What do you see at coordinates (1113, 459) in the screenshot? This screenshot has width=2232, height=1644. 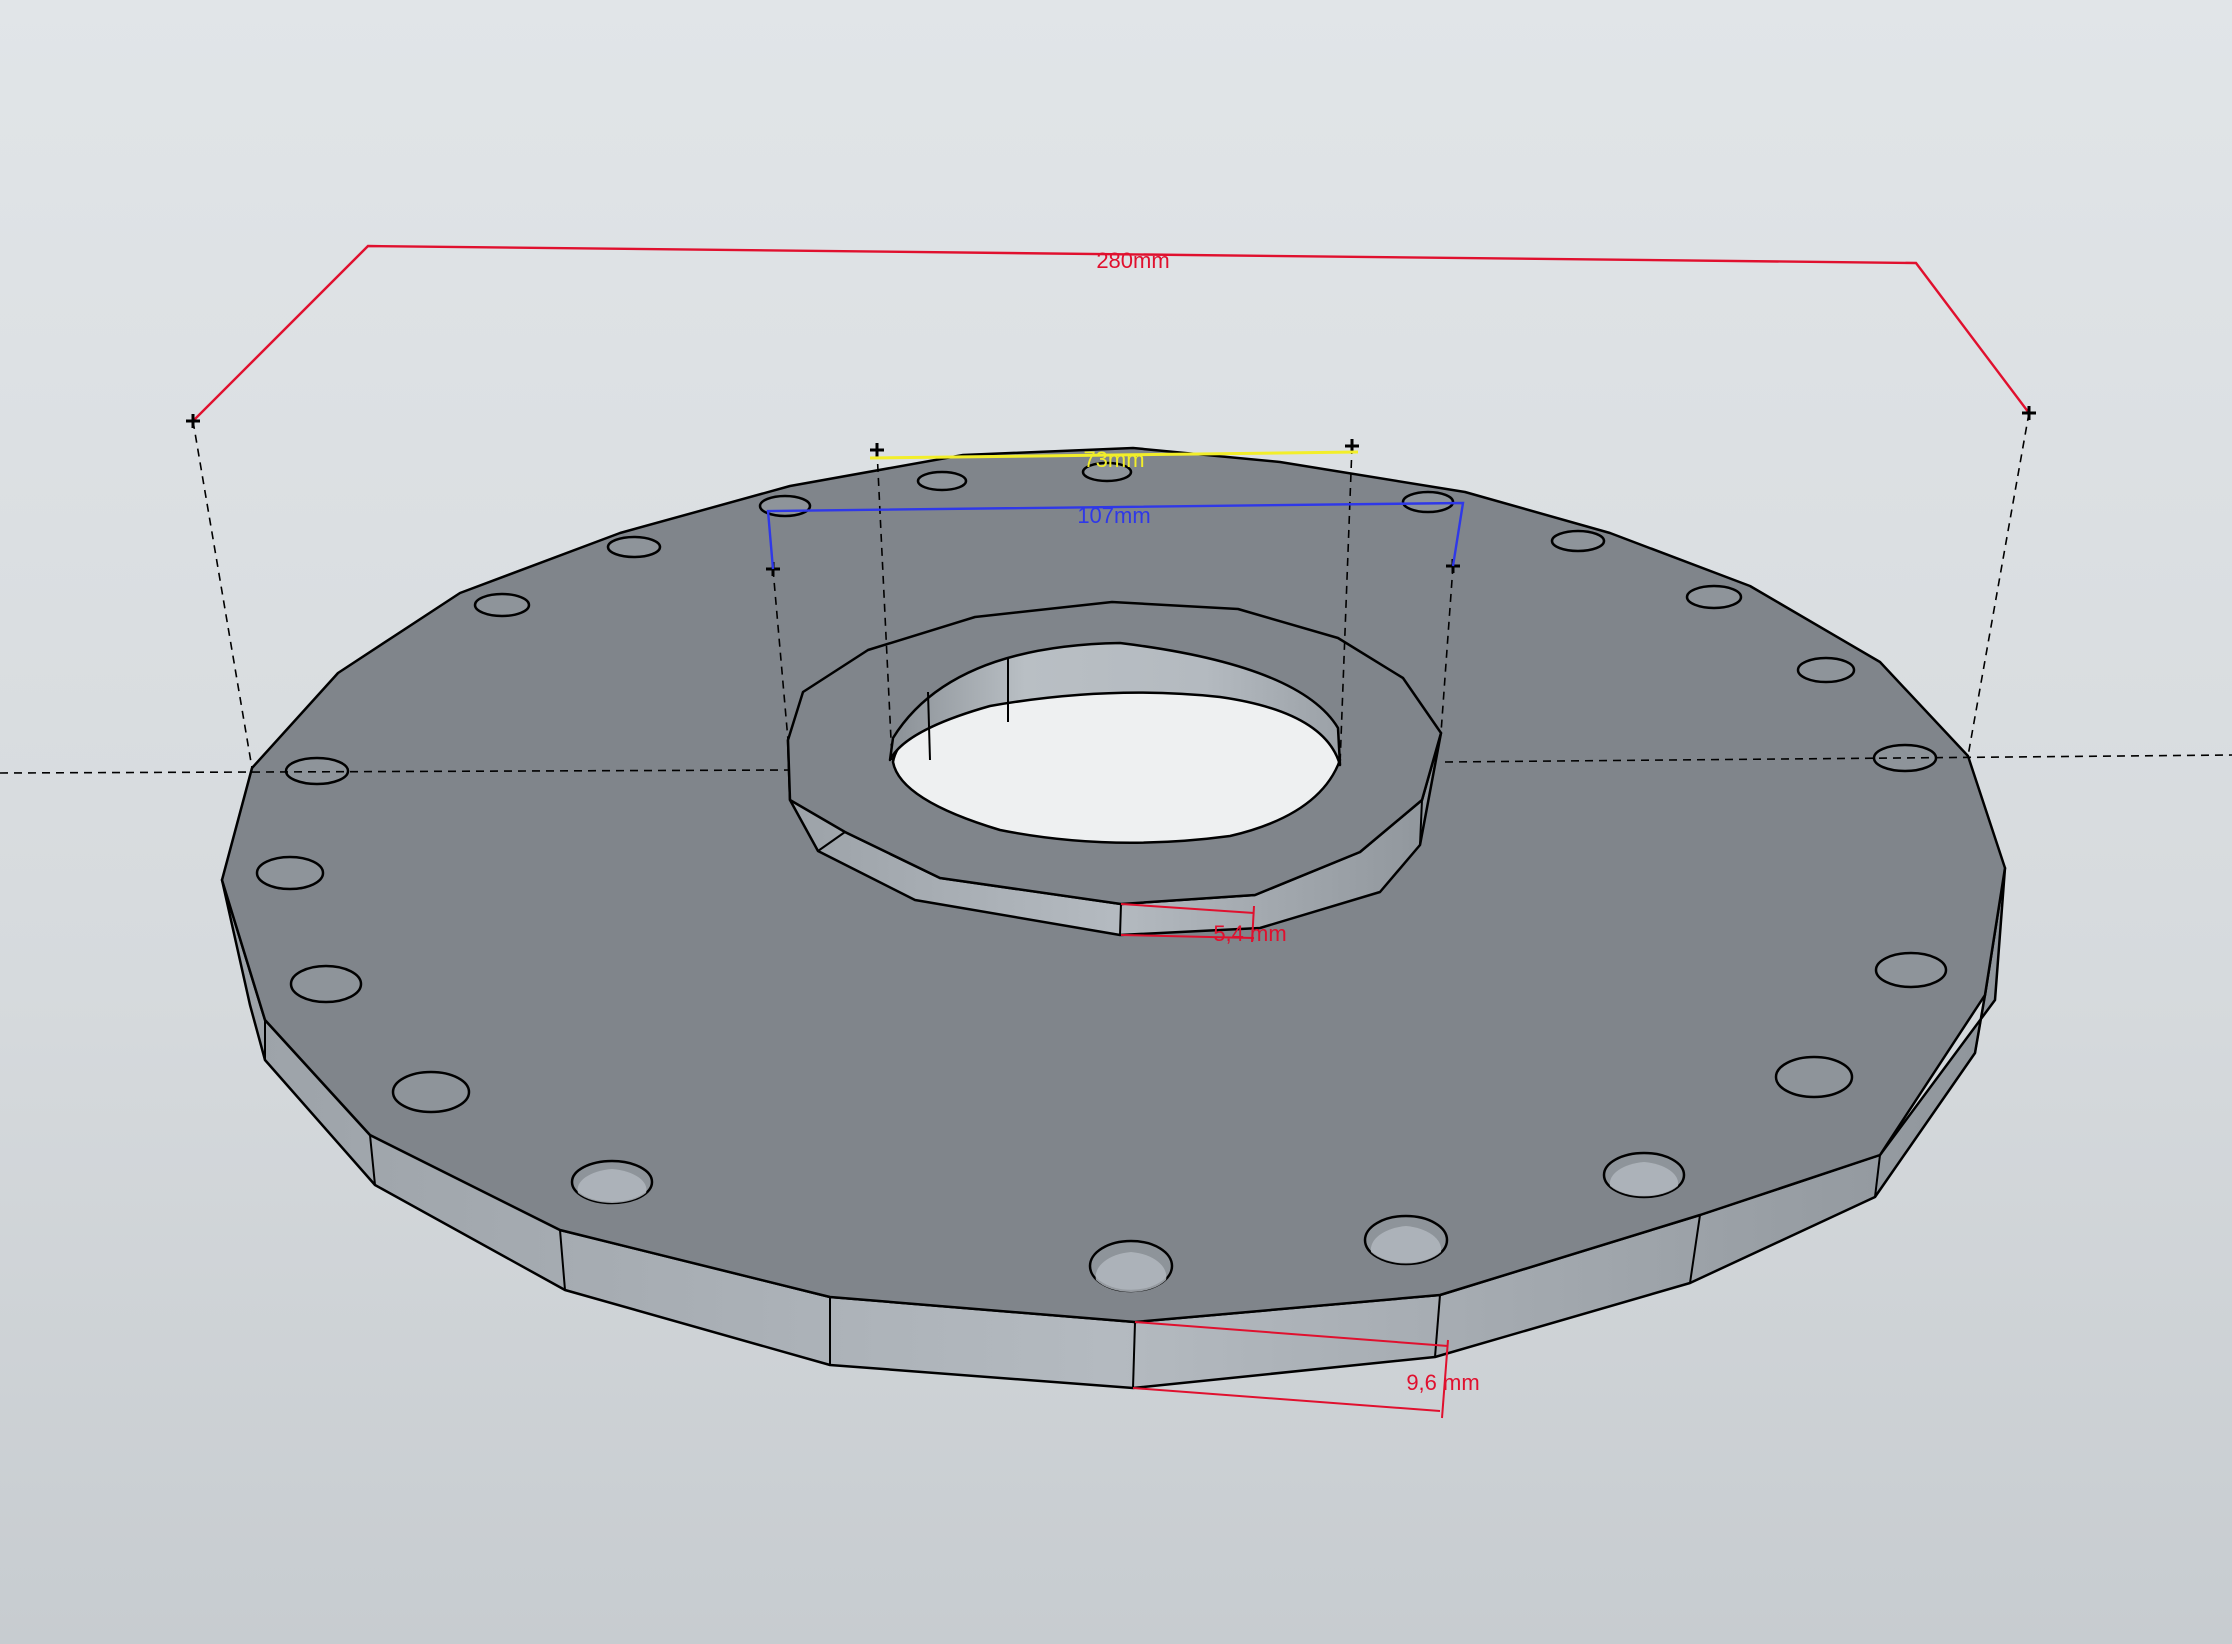 I see `label-hub-inner-diameter: 73mm` at bounding box center [1113, 459].